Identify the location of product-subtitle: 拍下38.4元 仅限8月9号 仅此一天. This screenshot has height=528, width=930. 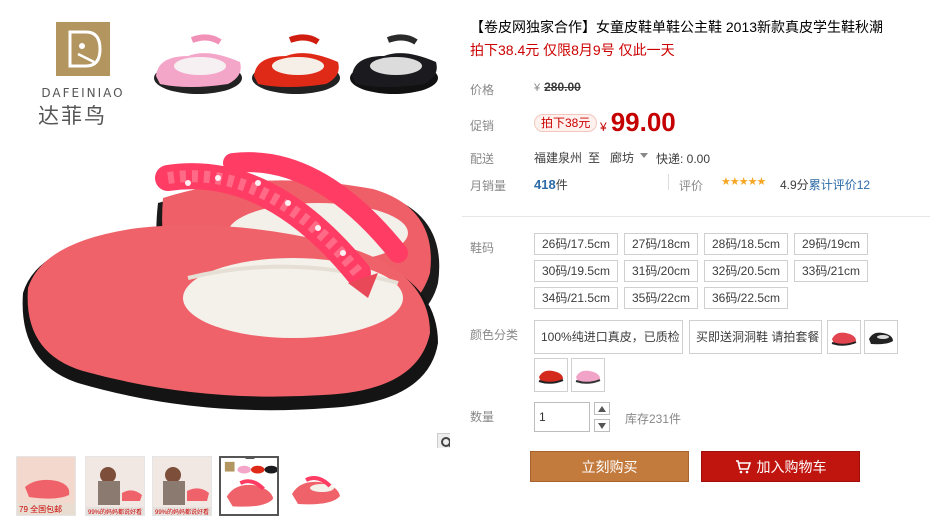
(572, 50).